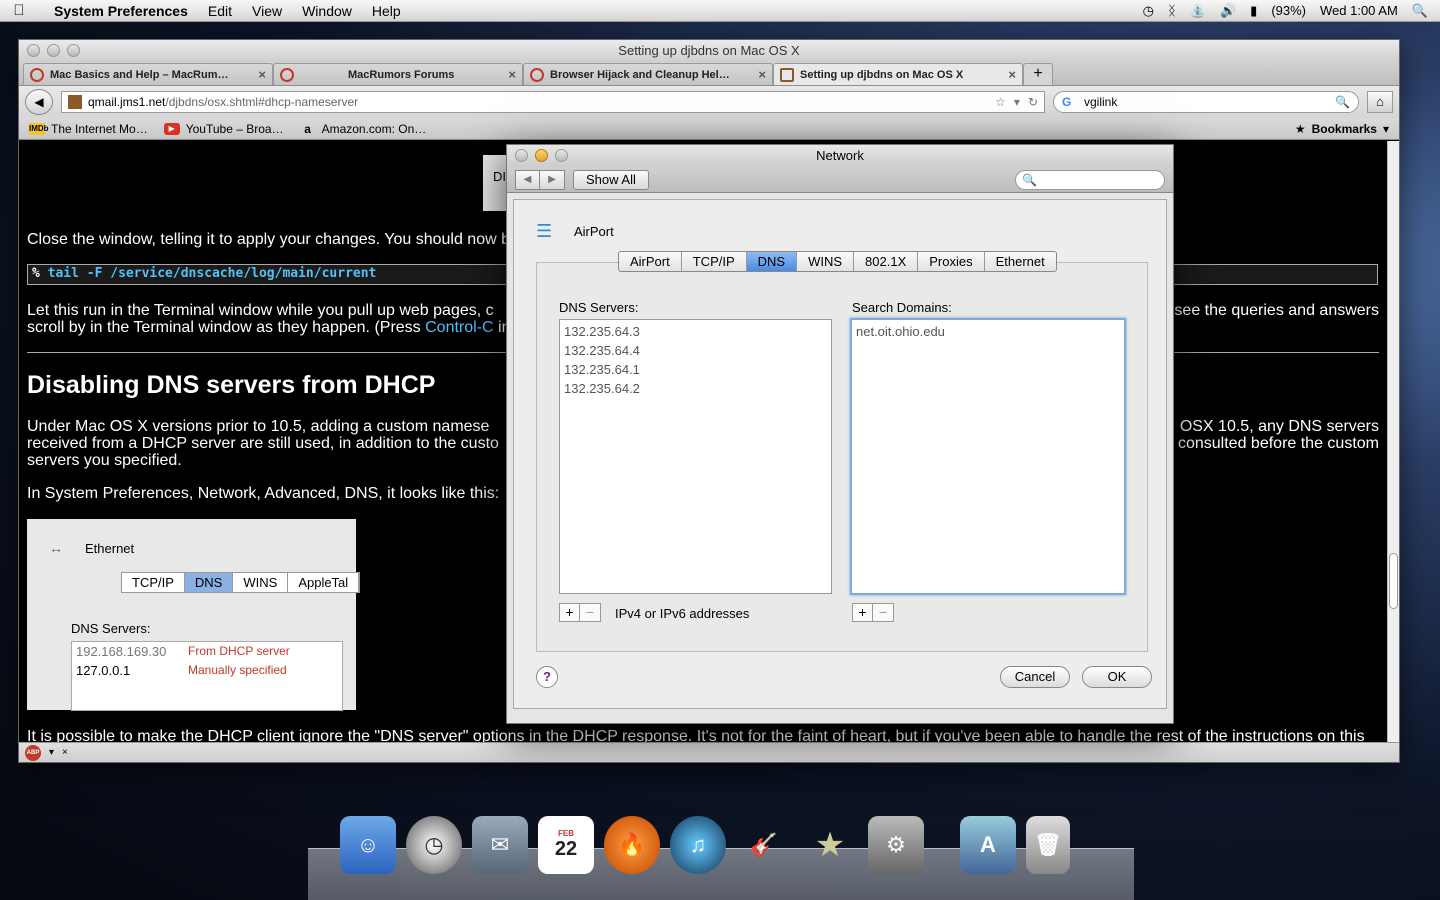 This screenshot has width=1440, height=900. What do you see at coordinates (1035, 677) in the screenshot?
I see `cancel-button: Cancel` at bounding box center [1035, 677].